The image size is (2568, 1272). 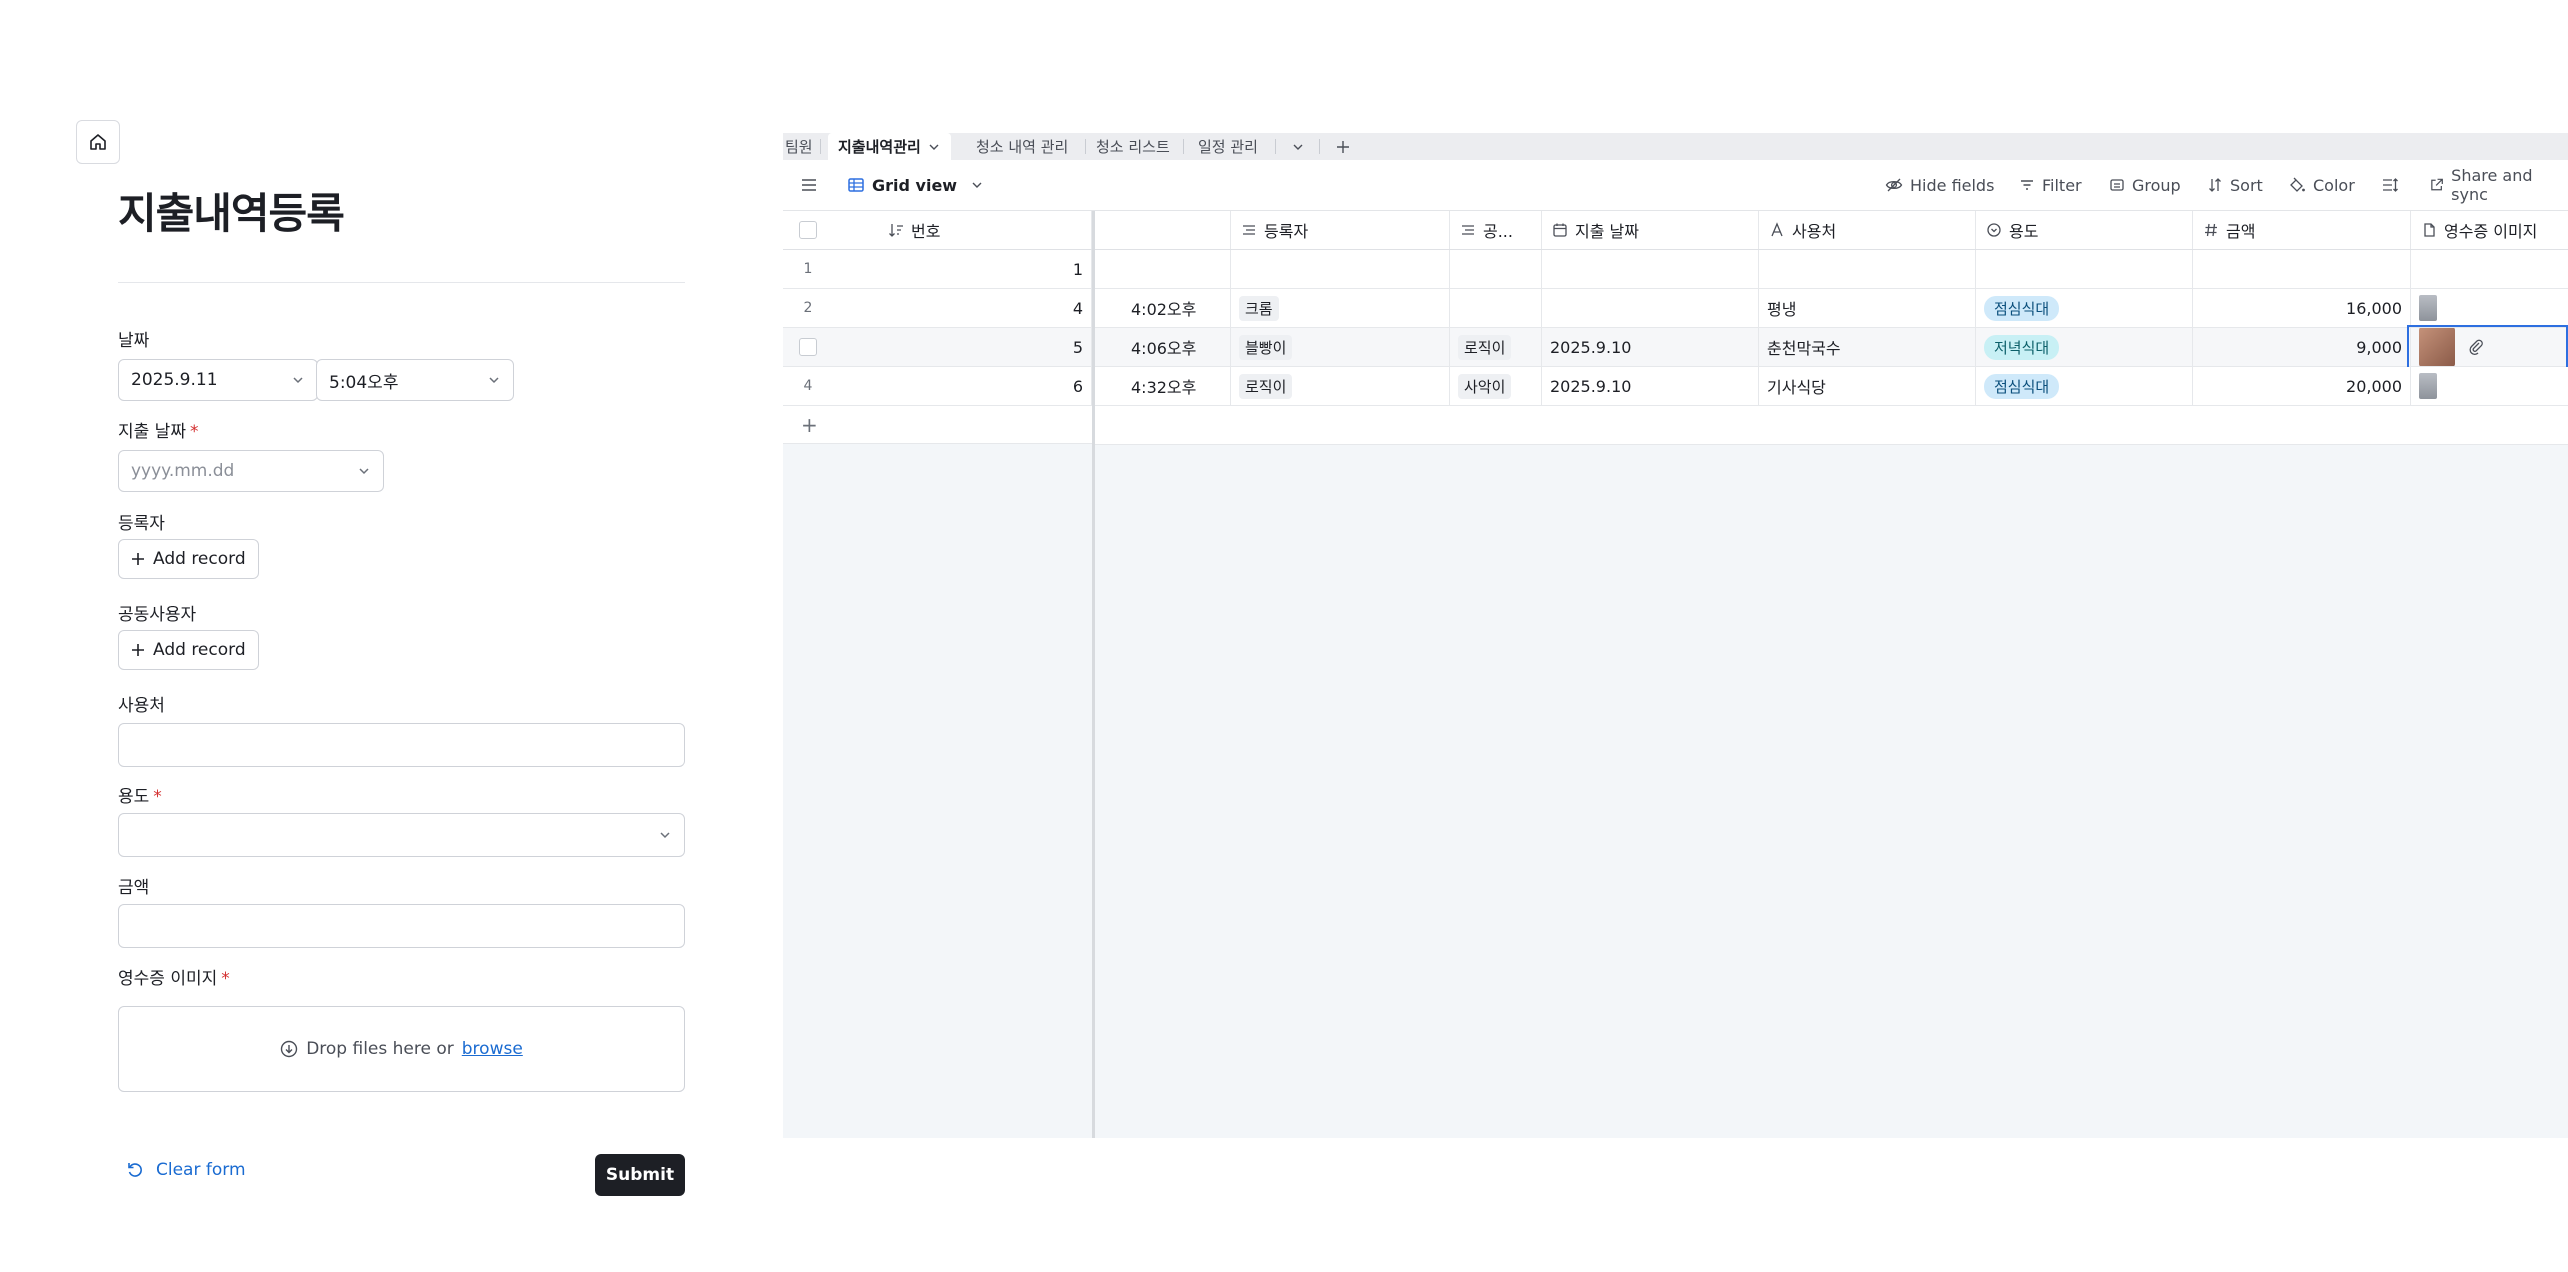 I want to click on file-dropzone: Drop files here or browse, so click(x=401, y=1049).